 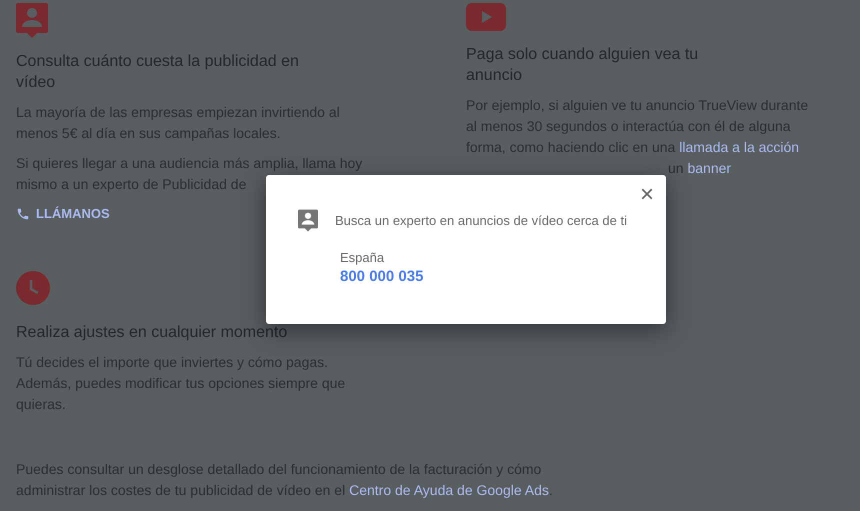 What do you see at coordinates (647, 195) in the screenshot?
I see `close-button: ×` at bounding box center [647, 195].